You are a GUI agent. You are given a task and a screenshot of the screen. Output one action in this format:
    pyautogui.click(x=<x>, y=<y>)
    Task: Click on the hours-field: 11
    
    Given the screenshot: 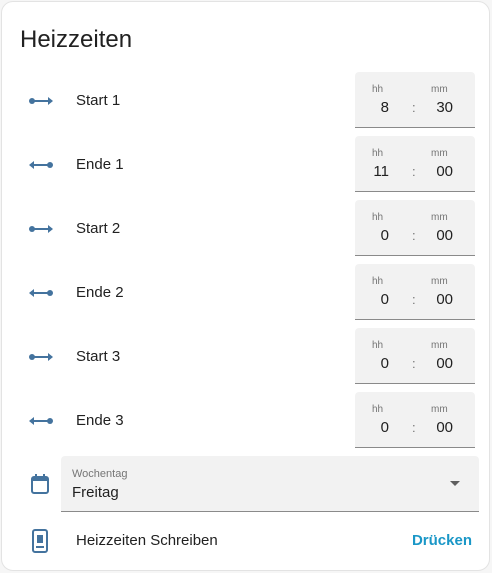 What is the action you would take?
    pyautogui.click(x=381, y=171)
    